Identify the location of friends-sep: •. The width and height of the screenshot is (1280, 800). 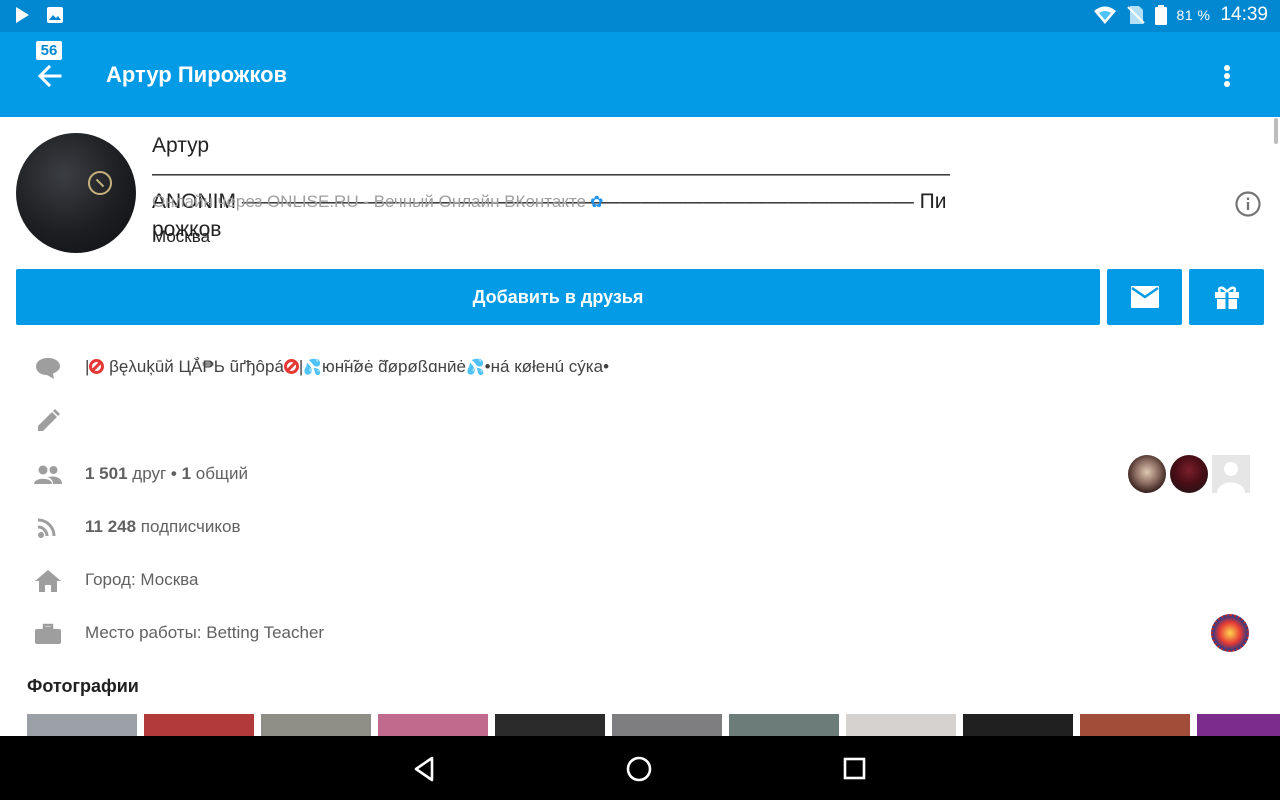
(173, 473).